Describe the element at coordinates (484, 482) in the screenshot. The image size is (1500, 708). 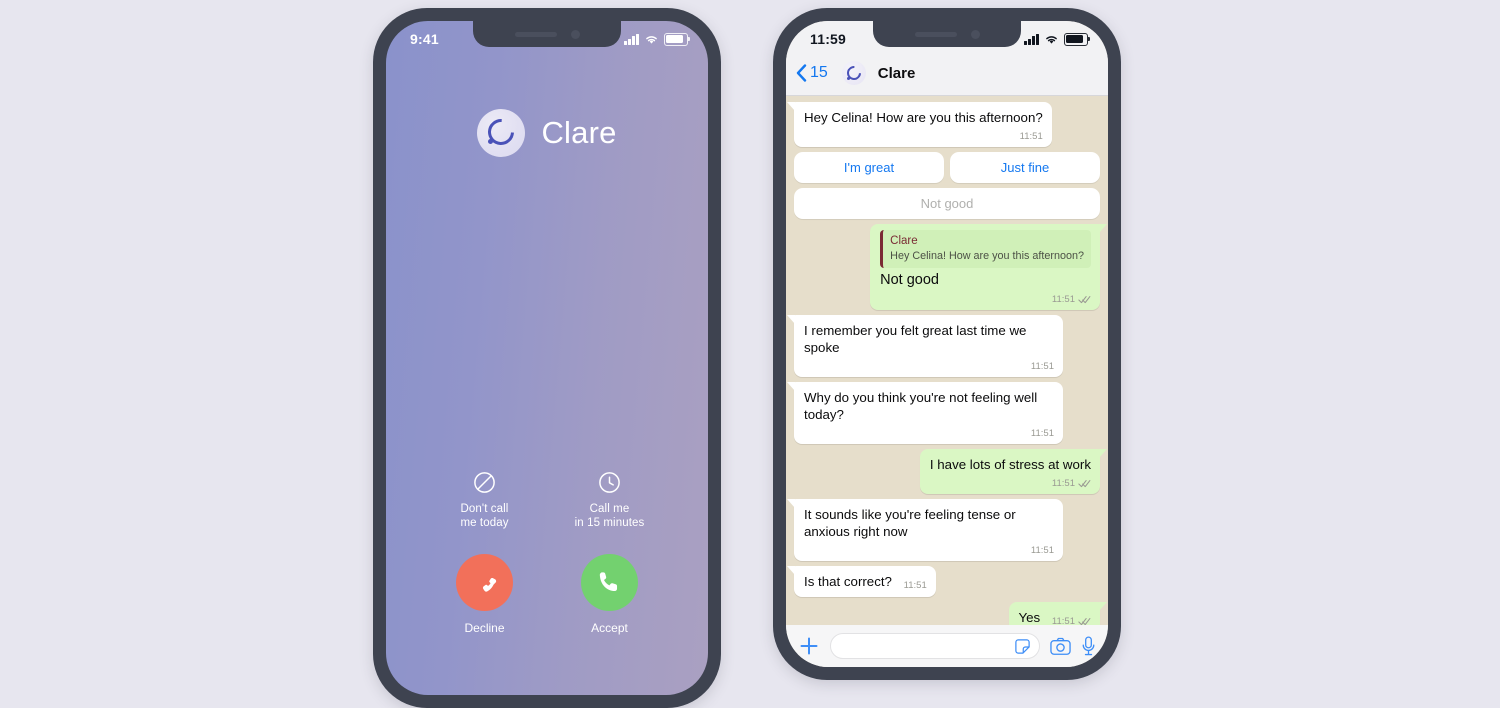
I see `no-entry-icon` at that location.